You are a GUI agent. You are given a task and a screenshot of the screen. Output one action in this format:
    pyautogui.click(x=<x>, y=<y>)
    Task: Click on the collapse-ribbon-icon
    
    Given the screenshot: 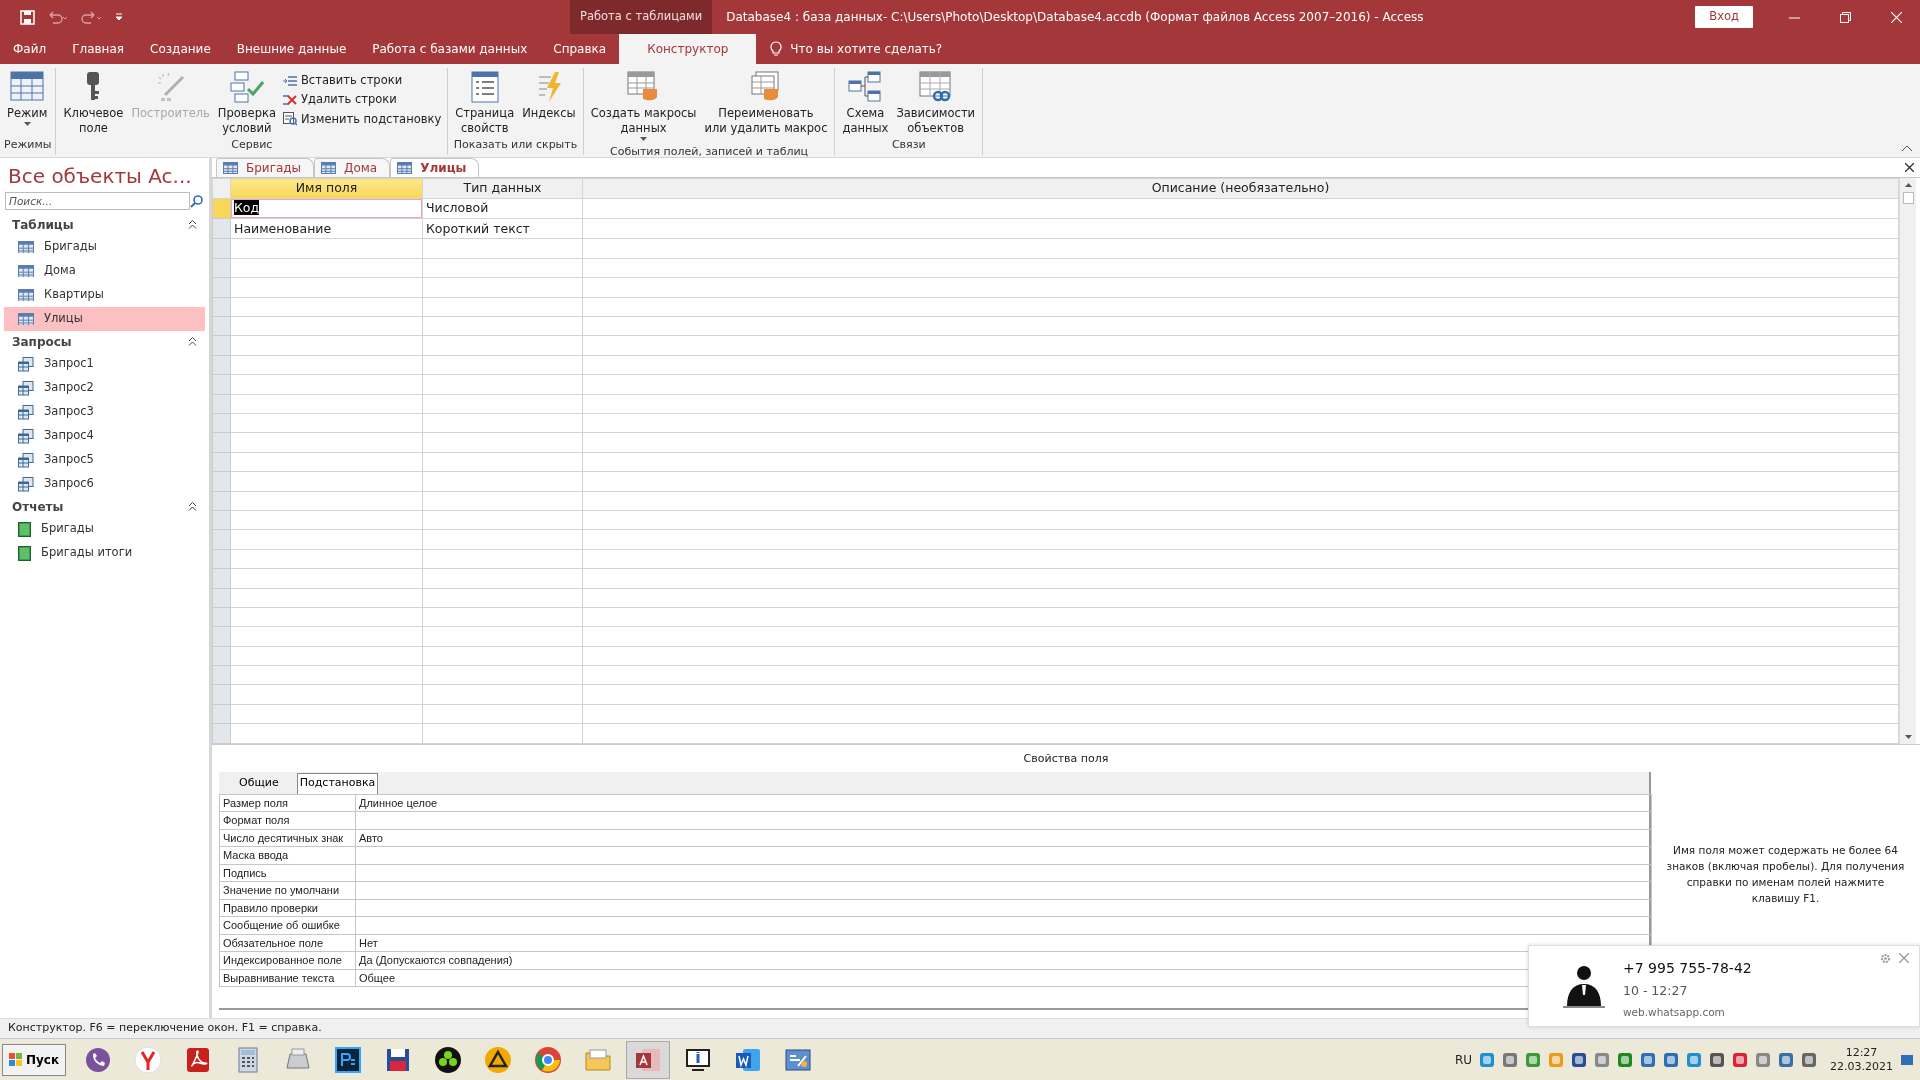 What is the action you would take?
    pyautogui.click(x=1907, y=148)
    